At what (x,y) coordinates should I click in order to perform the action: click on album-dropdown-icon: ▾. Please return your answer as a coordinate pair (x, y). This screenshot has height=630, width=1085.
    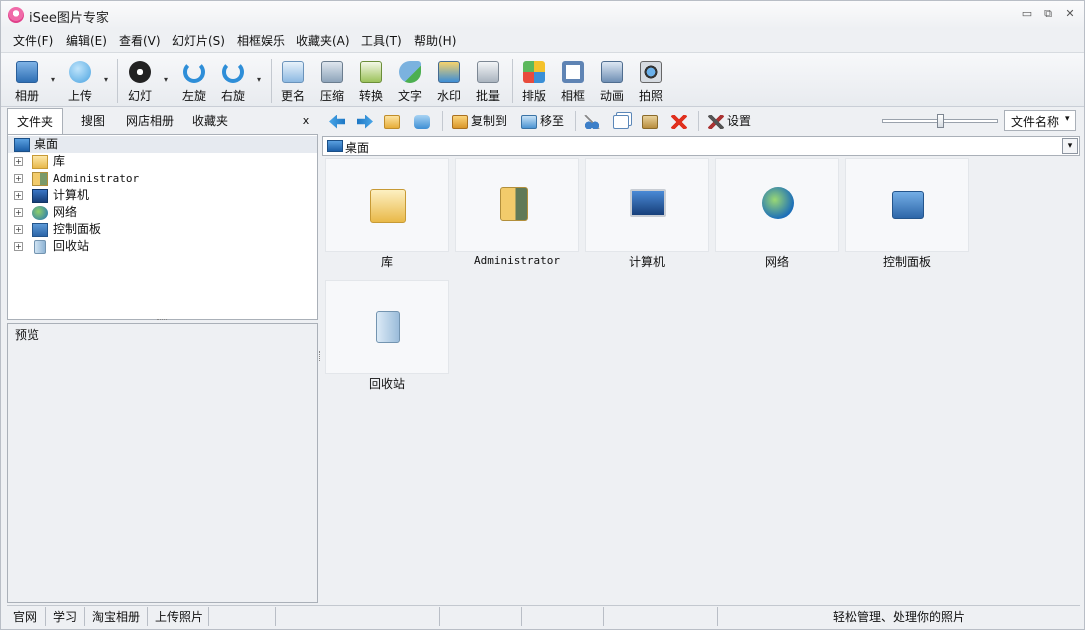
    Looking at the image, I should click on (53, 79).